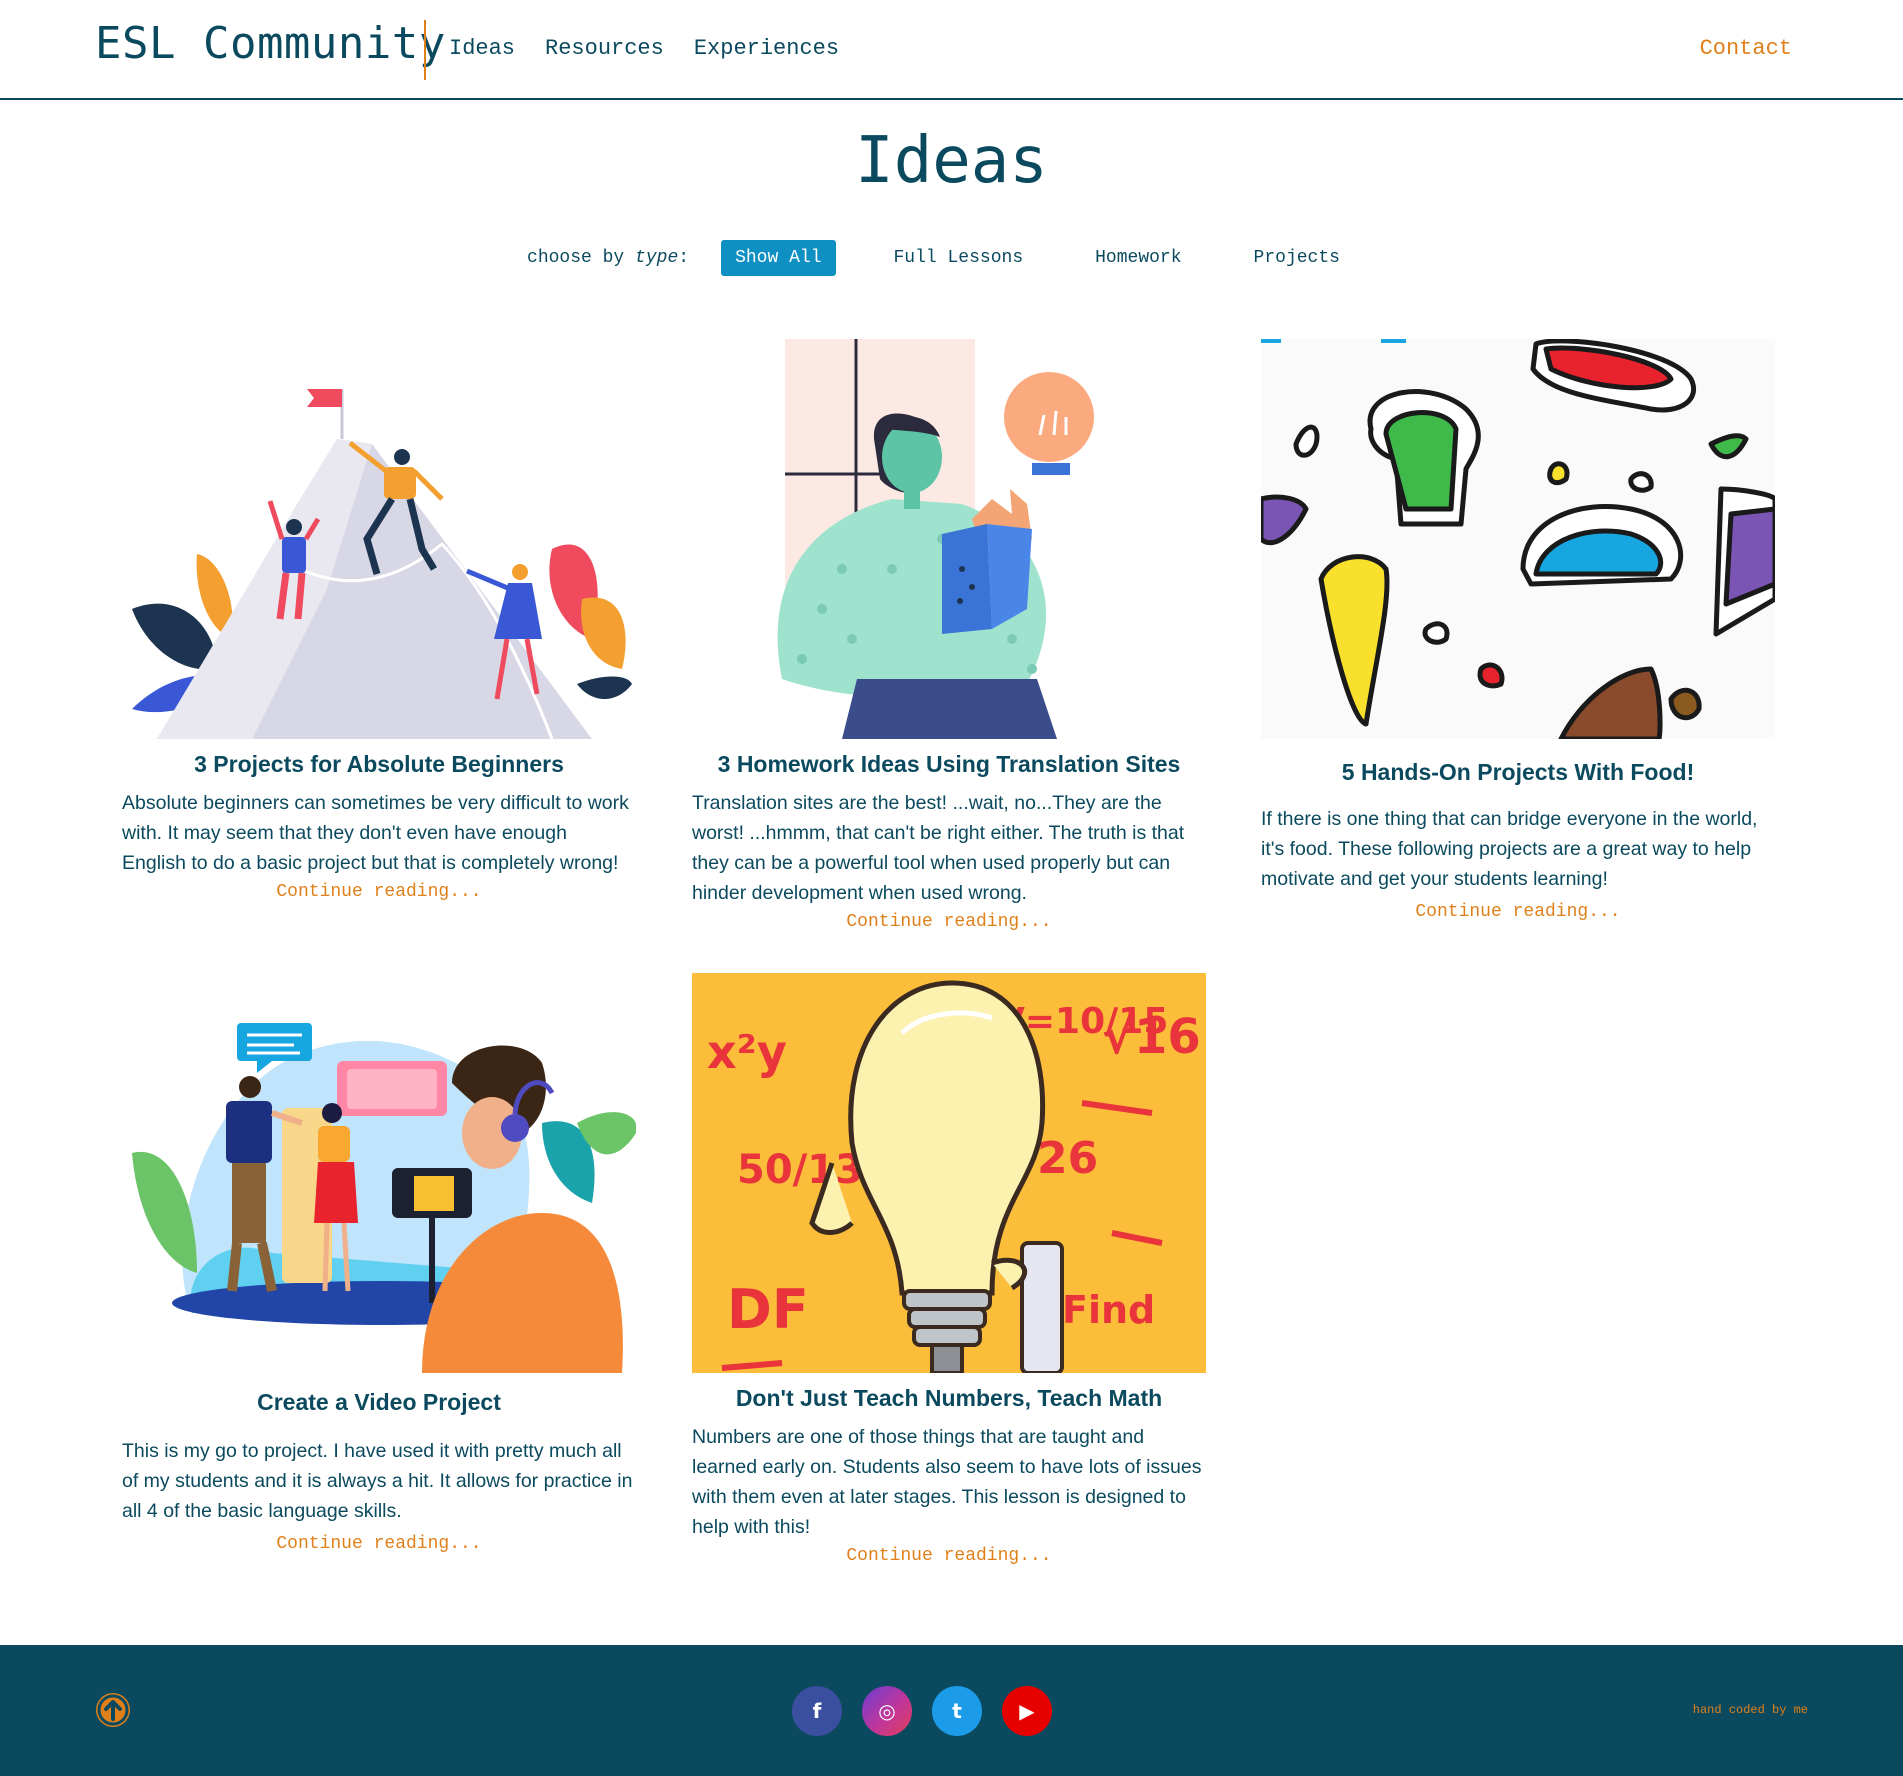  What do you see at coordinates (951, 161) in the screenshot?
I see `page-title: Ideas` at bounding box center [951, 161].